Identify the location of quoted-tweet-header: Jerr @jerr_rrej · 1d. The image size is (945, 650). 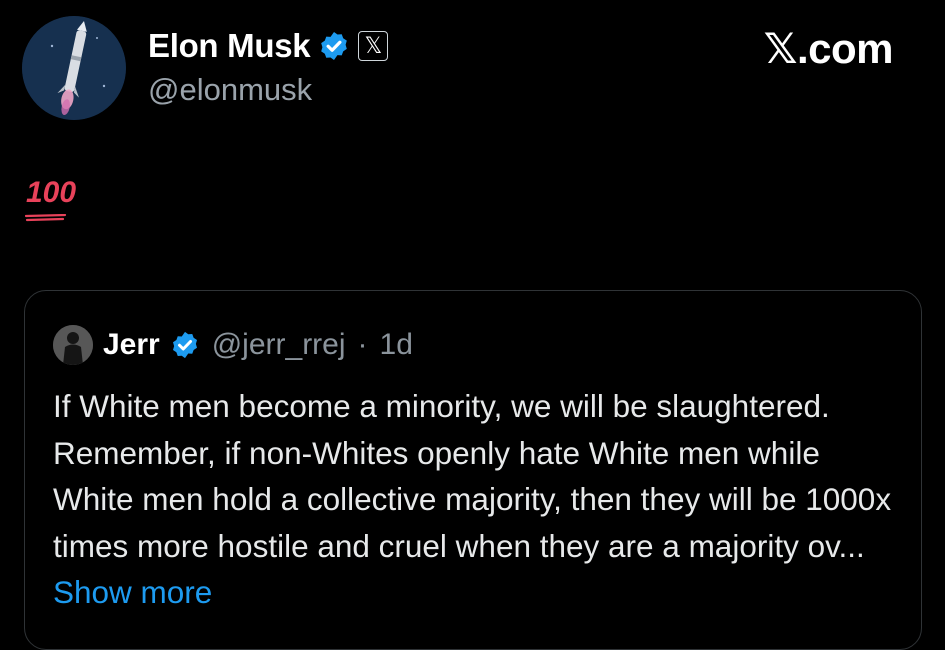
(233, 345).